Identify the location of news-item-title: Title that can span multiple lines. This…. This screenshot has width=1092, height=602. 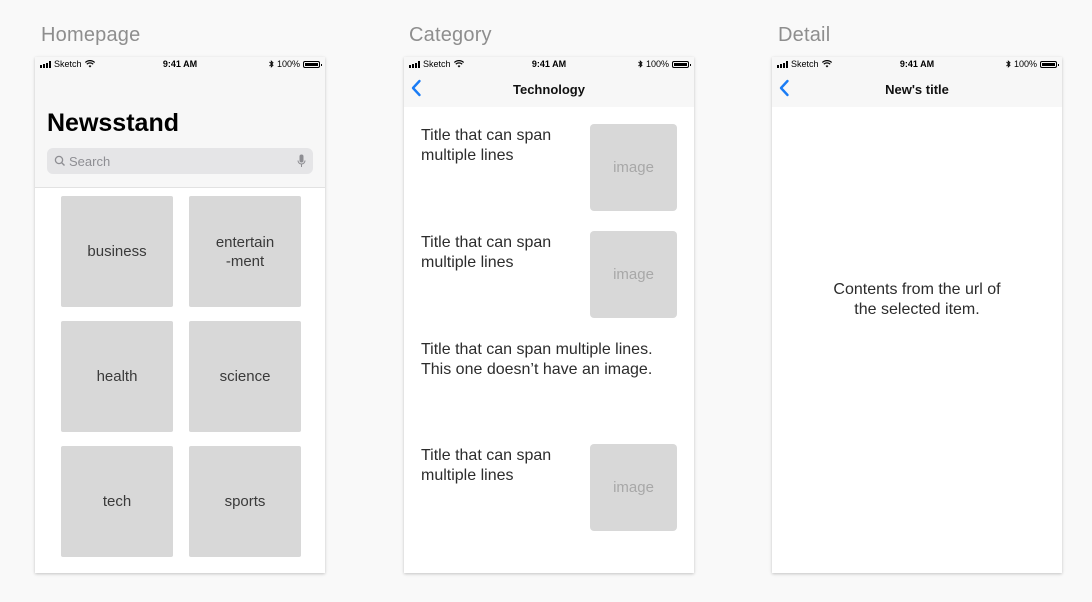
(546, 360).